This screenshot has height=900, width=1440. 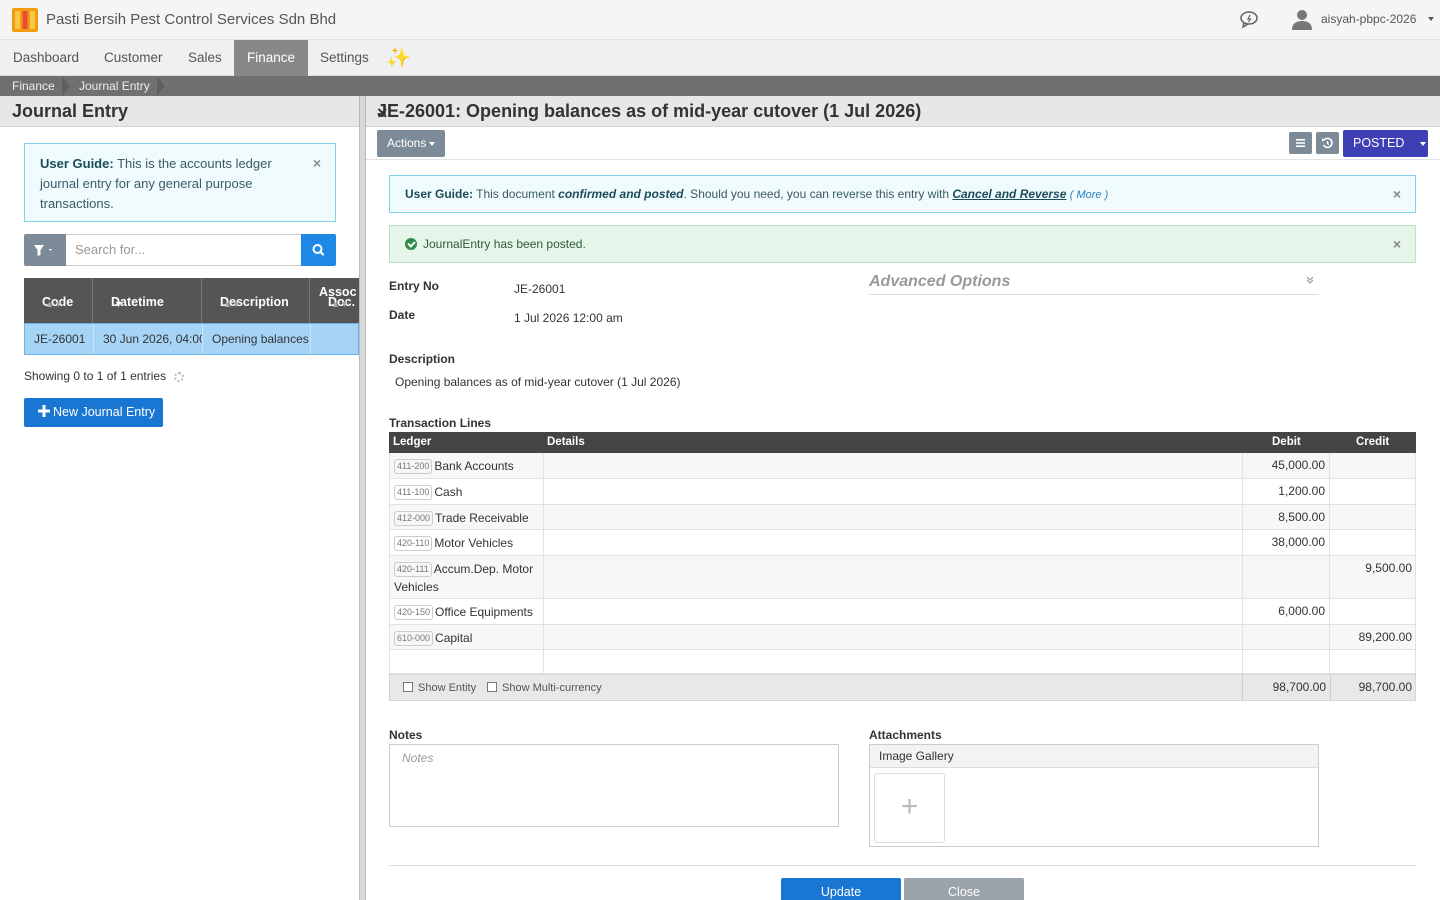 I want to click on table-row: 610-000 Capital 89,200.00, so click(x=902, y=637).